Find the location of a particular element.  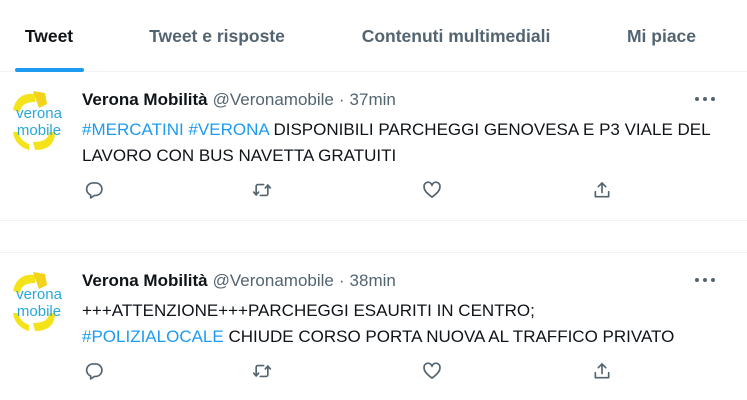

tweet-header: Verona Mobilità @Veronamobile · 38min is located at coordinates (239, 281).